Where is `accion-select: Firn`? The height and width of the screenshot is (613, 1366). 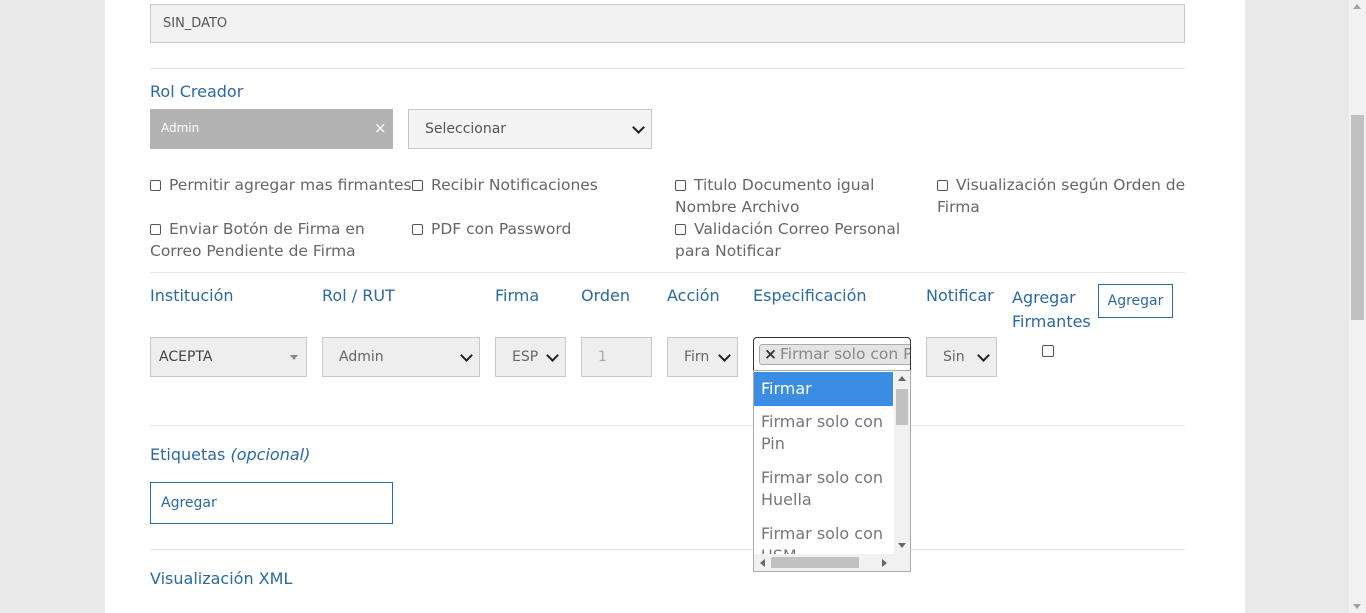 accion-select: Firn is located at coordinates (702, 357).